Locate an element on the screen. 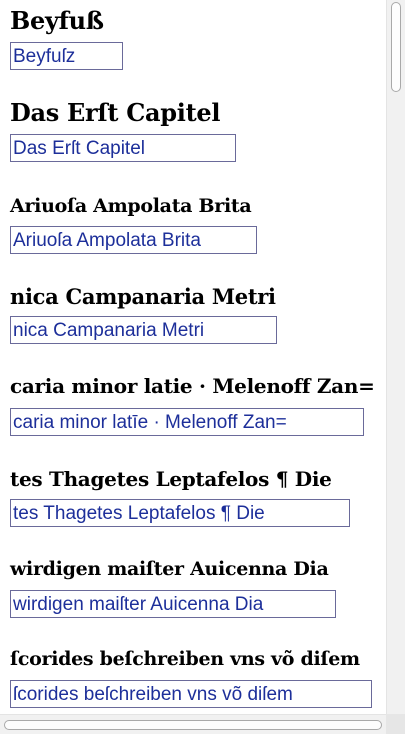 The width and height of the screenshot is (405, 734). transcription-field: ſcorides beſchreiben vns võ diſem is located at coordinates (191, 694).